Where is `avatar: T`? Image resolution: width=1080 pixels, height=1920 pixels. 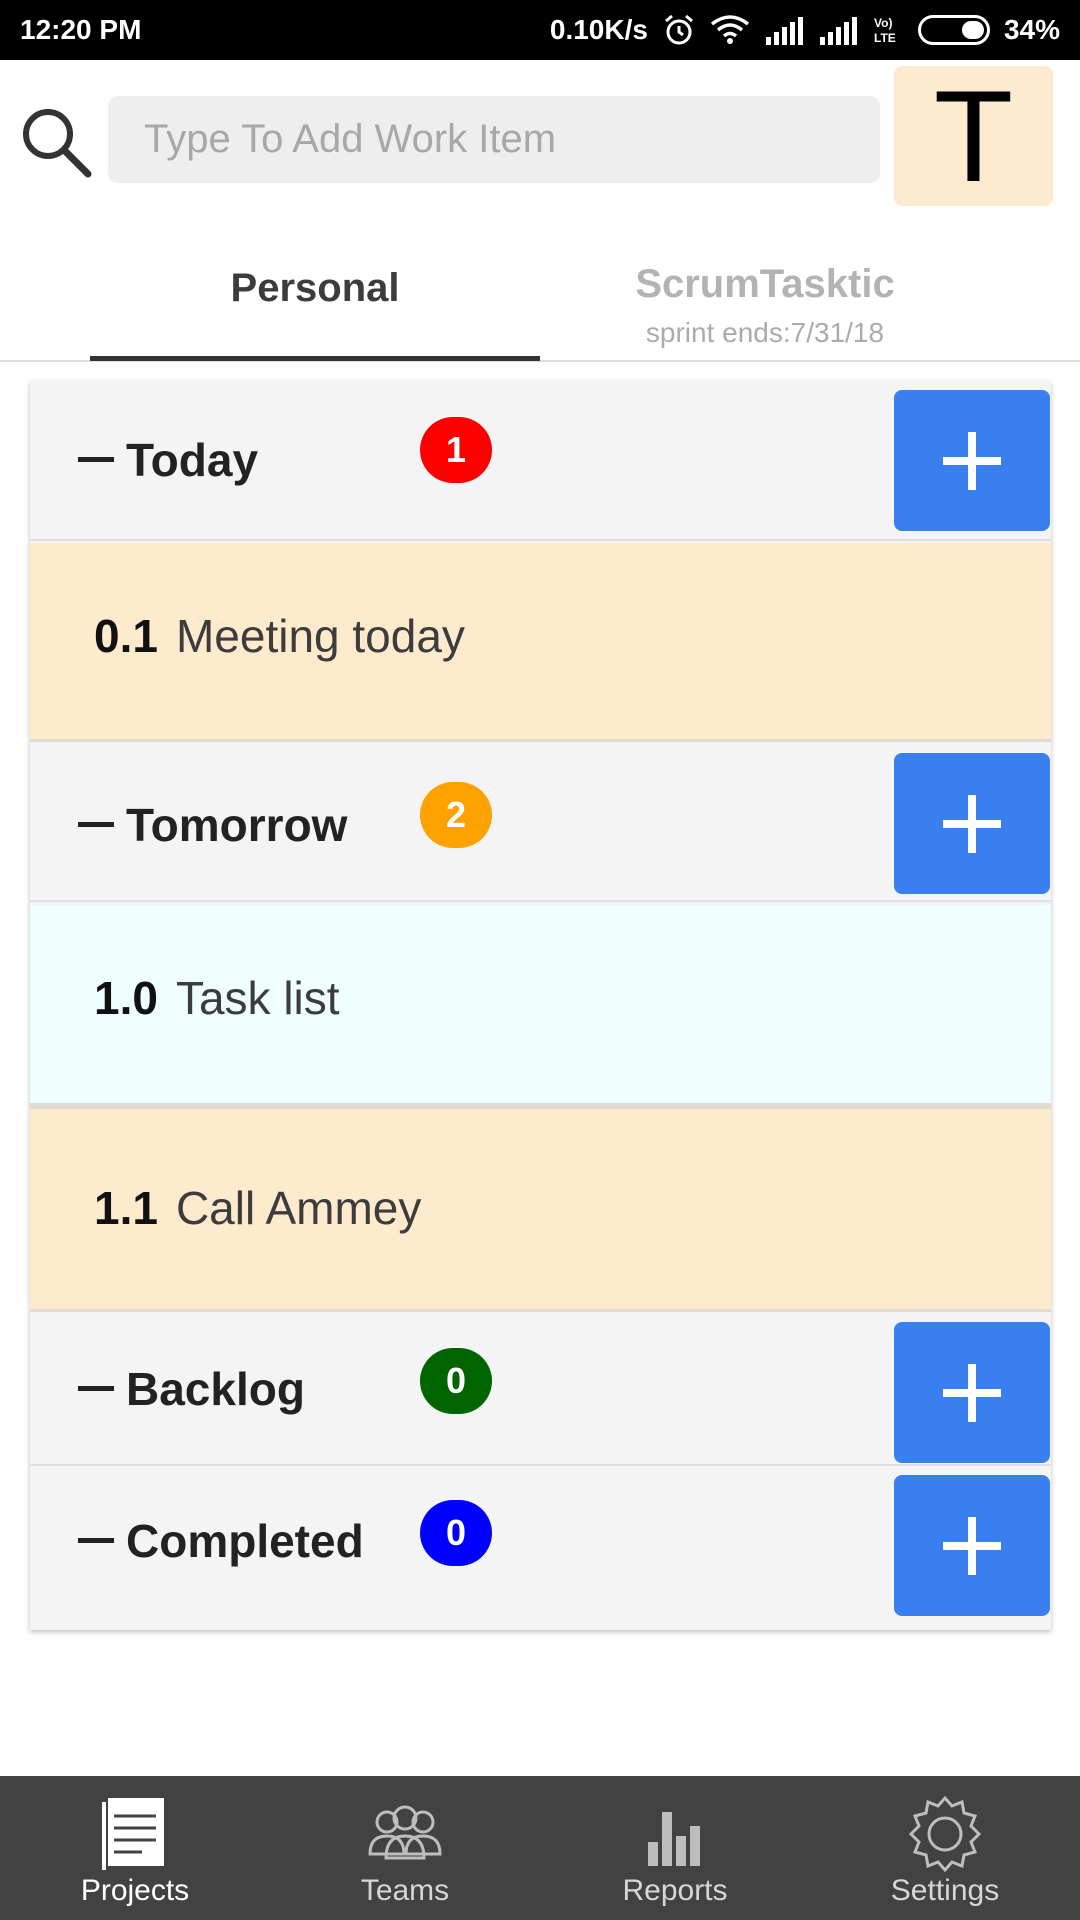 avatar: T is located at coordinates (973, 136).